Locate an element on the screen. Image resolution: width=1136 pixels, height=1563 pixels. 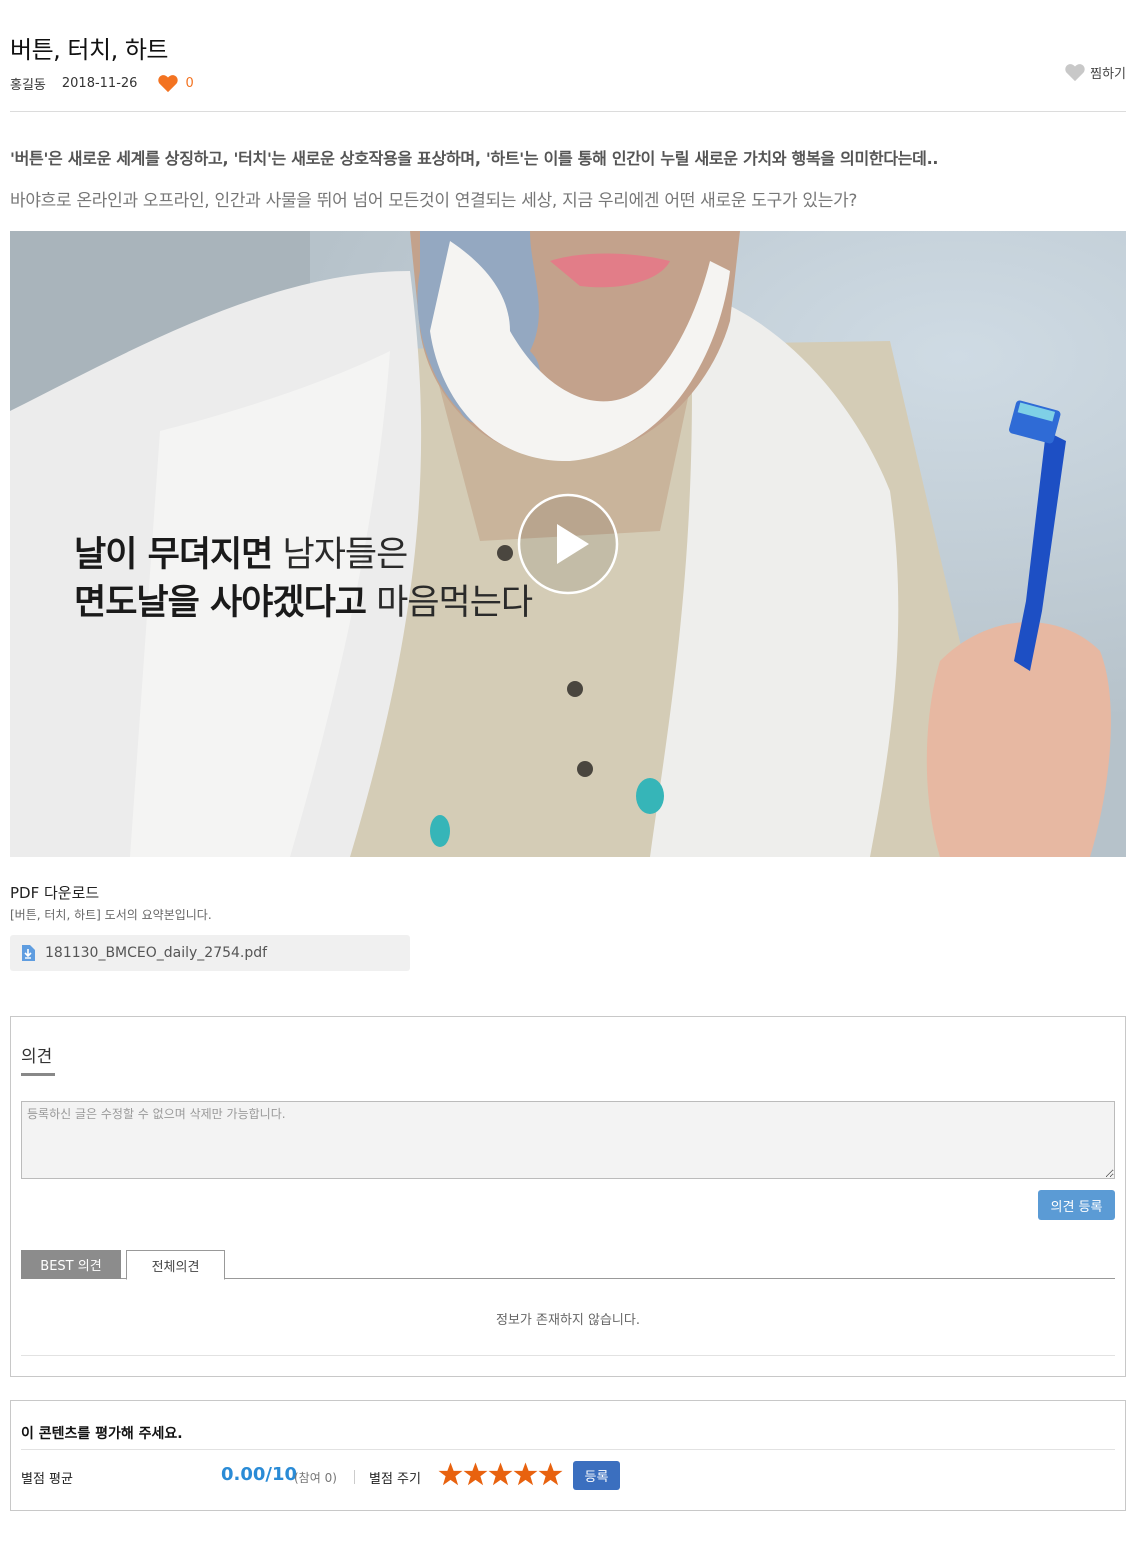
opinion-submit-button: 의견 등록 is located at coordinates (1076, 1205).